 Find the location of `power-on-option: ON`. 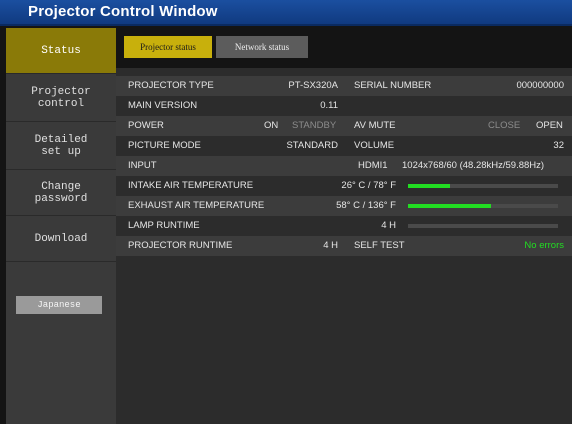

power-on-option: ON is located at coordinates (271, 125).